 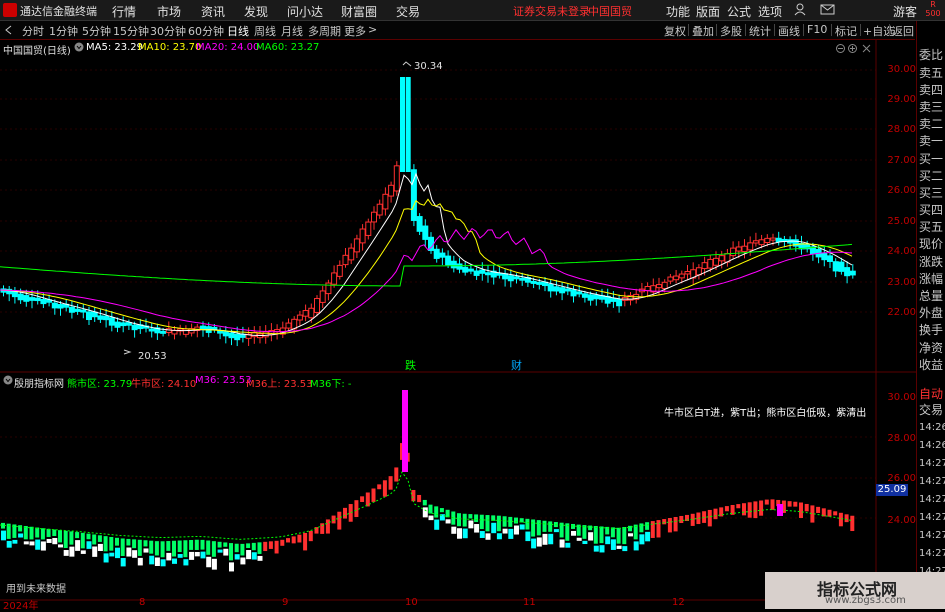 I want to click on panel-item-pct: 涨幅, so click(x=931, y=279).